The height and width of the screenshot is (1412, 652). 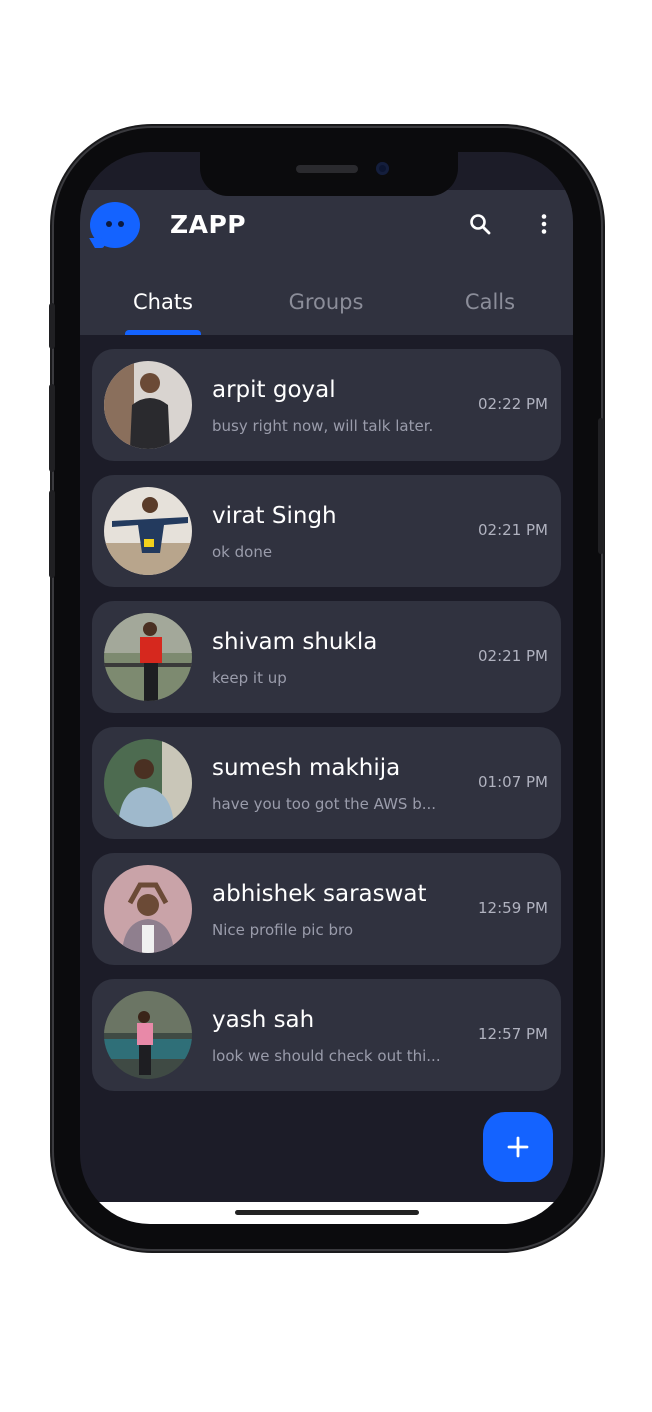 What do you see at coordinates (513, 404) in the screenshot?
I see `chat-time: 02:22 PM` at bounding box center [513, 404].